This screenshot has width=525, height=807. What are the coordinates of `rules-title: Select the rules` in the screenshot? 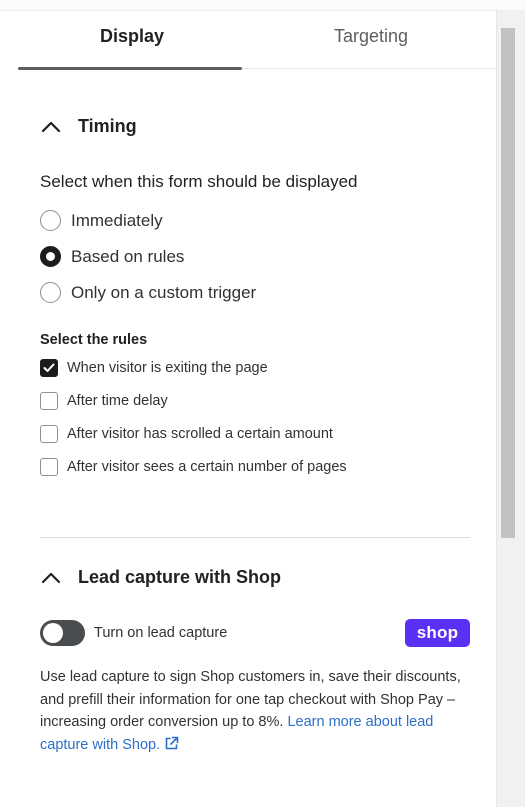 It's located at (94, 340).